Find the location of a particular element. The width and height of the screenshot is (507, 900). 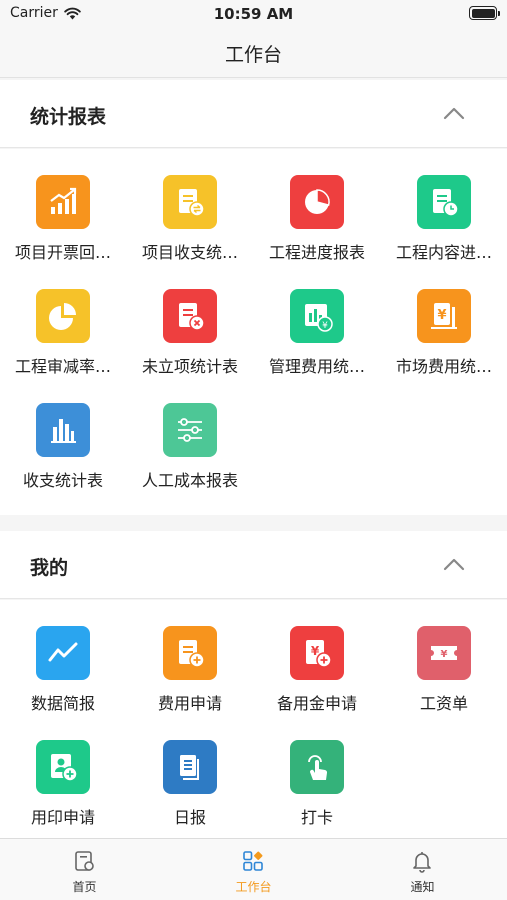

document-add-icon is located at coordinates (190, 653).